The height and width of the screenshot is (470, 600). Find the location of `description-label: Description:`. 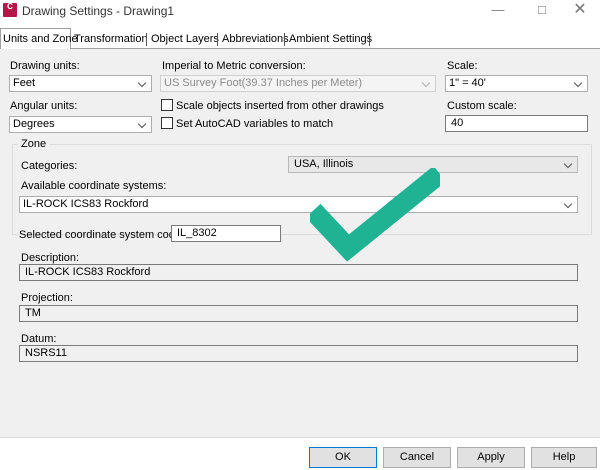

description-label: Description: is located at coordinates (50, 258).